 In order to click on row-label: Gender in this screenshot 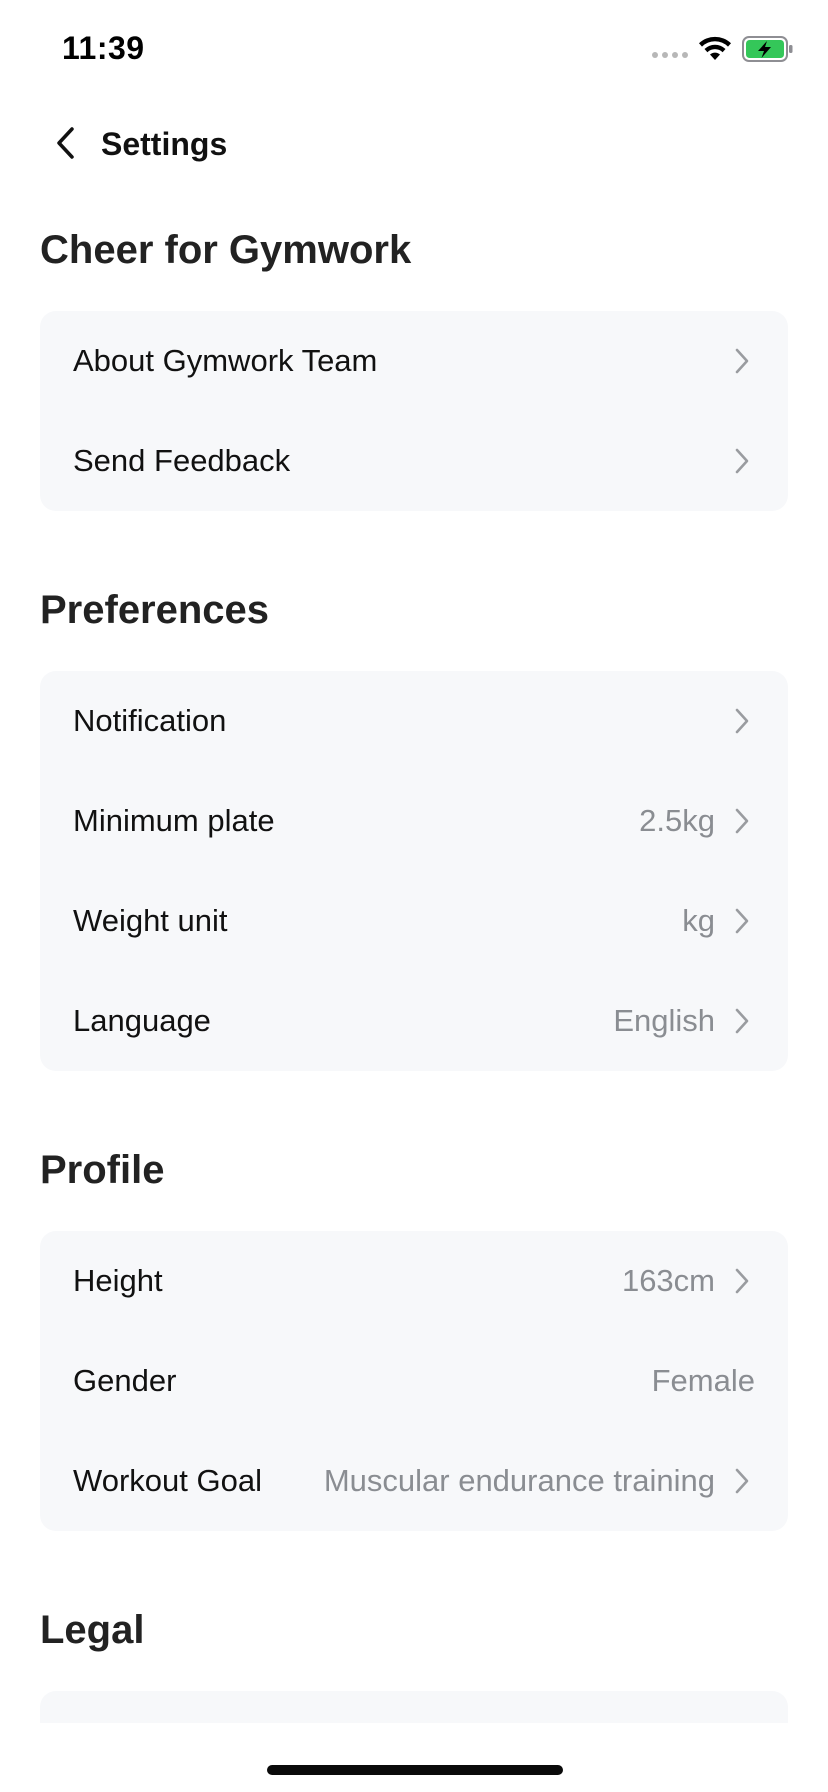, I will do `click(125, 1380)`.